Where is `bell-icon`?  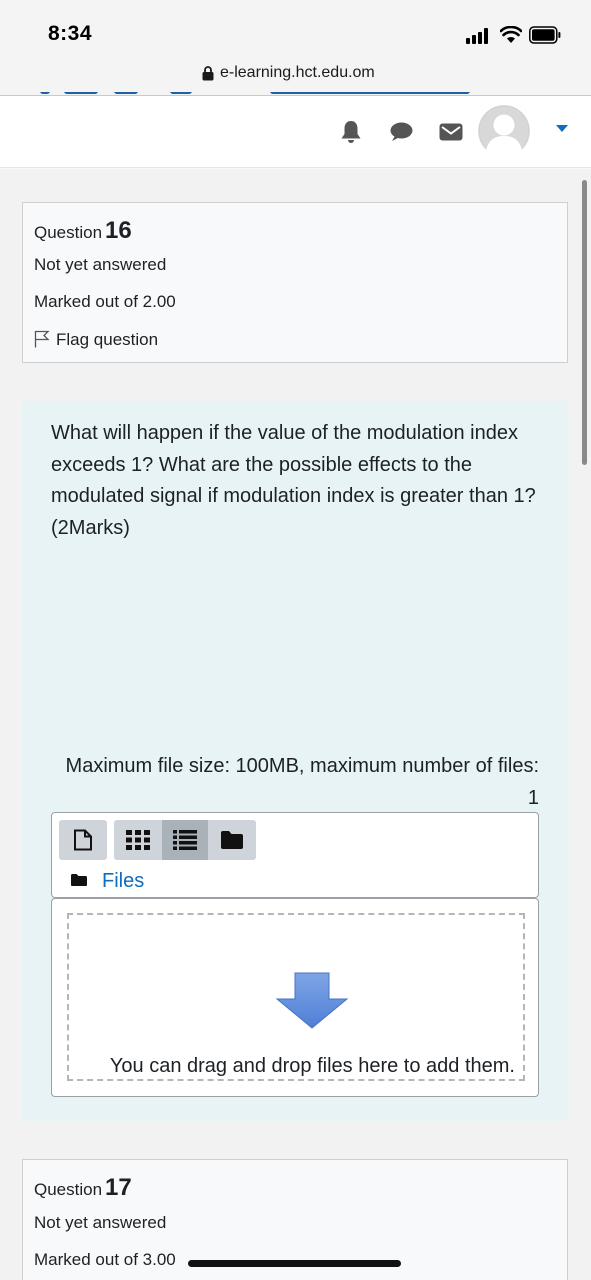
bell-icon is located at coordinates (351, 132).